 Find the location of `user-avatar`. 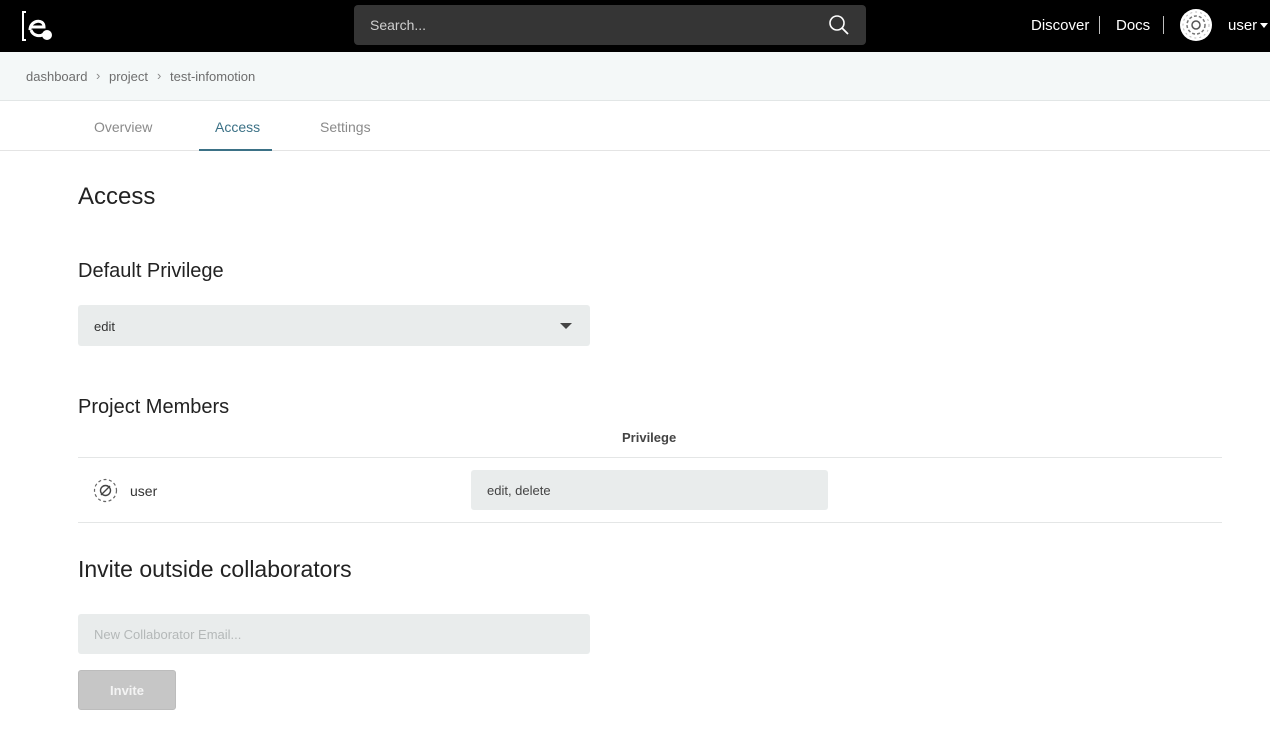

user-avatar is located at coordinates (1196, 25).